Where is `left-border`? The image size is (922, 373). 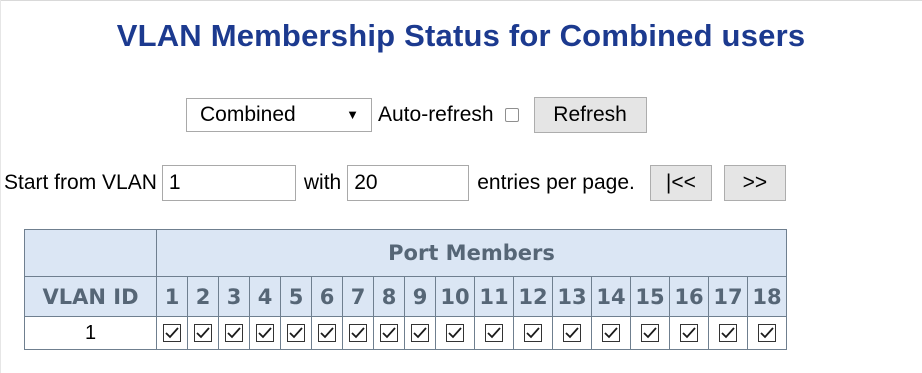
left-border is located at coordinates (0, 186).